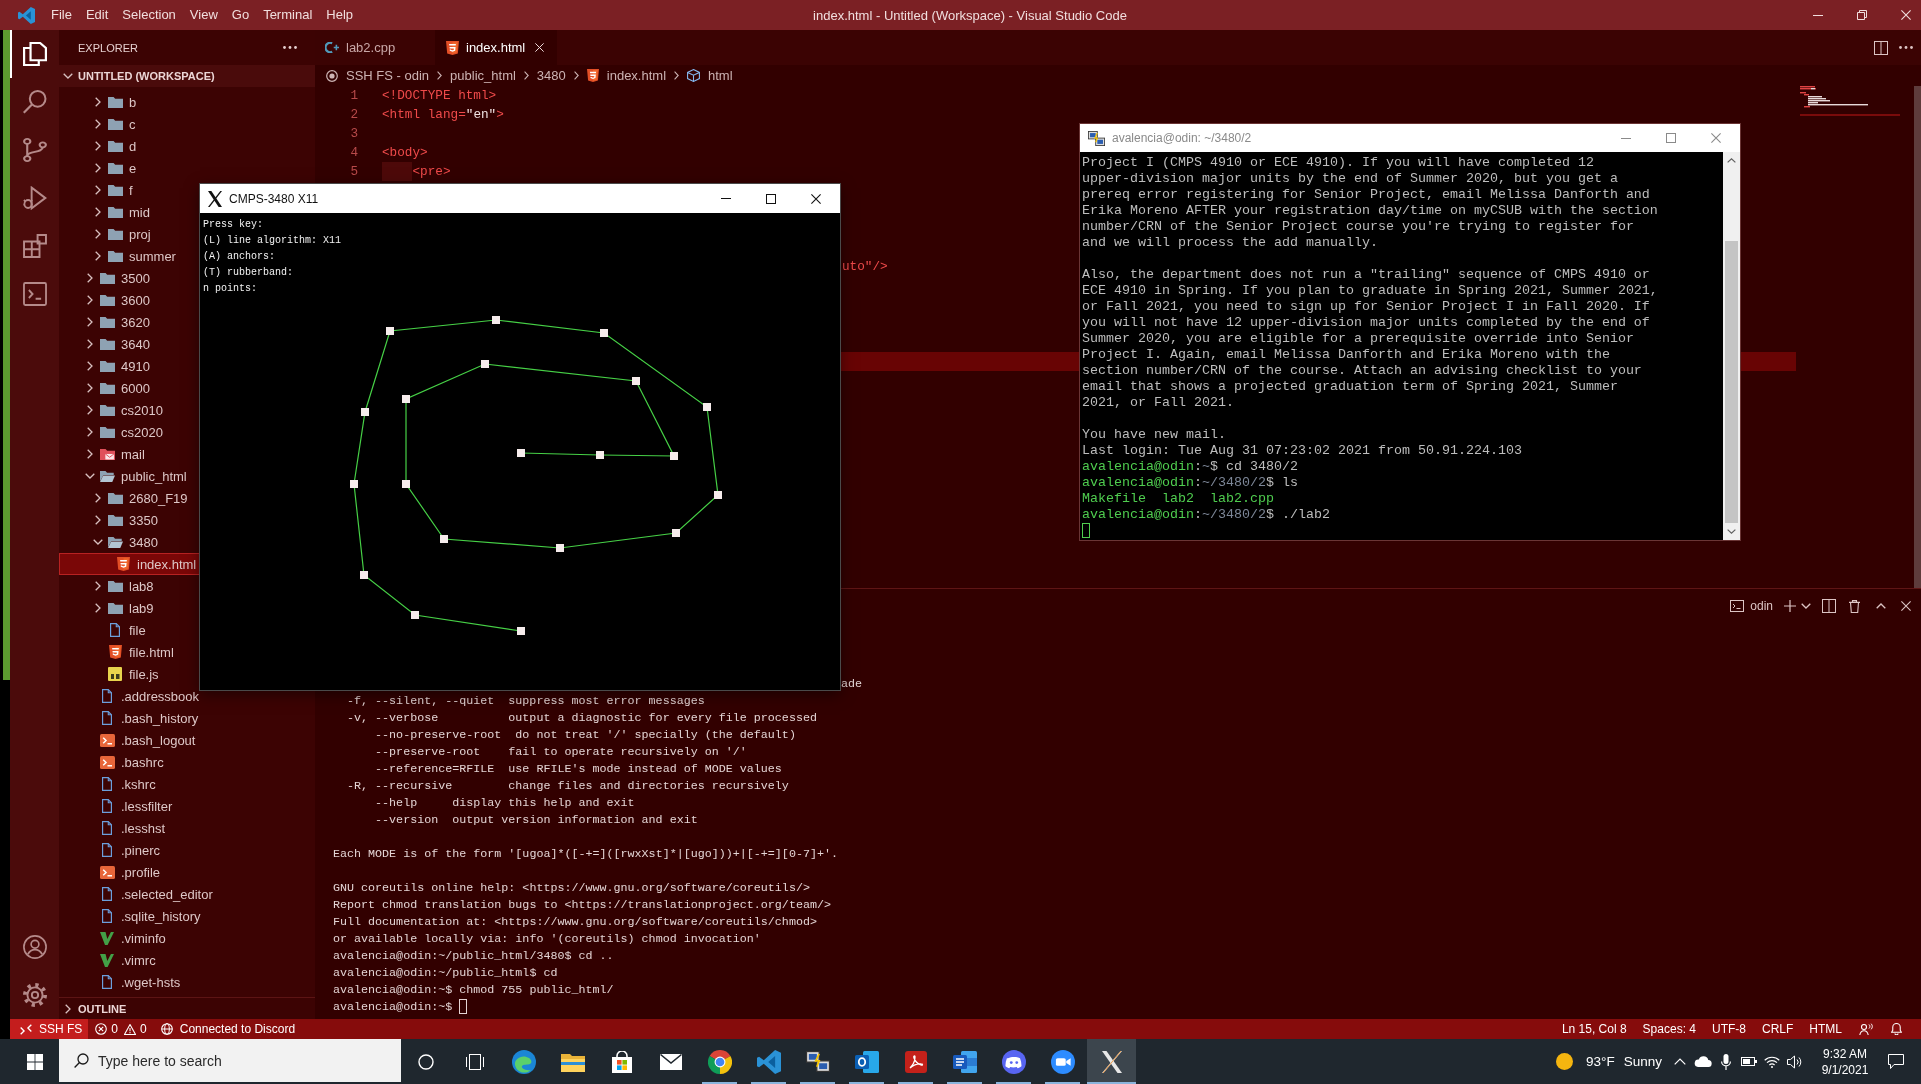 The height and width of the screenshot is (1084, 1921). What do you see at coordinates (129, 564) in the screenshot?
I see `tree-item: index.html` at bounding box center [129, 564].